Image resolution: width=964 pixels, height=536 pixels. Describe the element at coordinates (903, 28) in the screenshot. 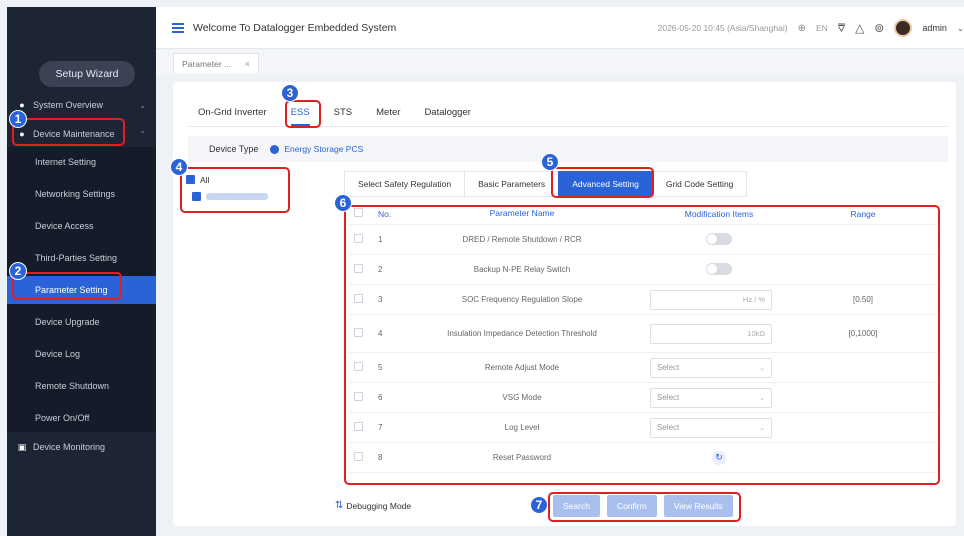

I see `avatar` at that location.